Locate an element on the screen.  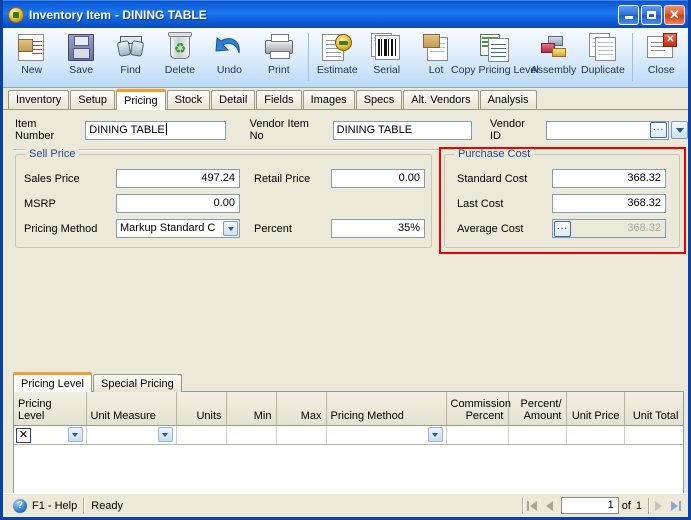
tab-label-detail: Detail is located at coordinates (233, 100).